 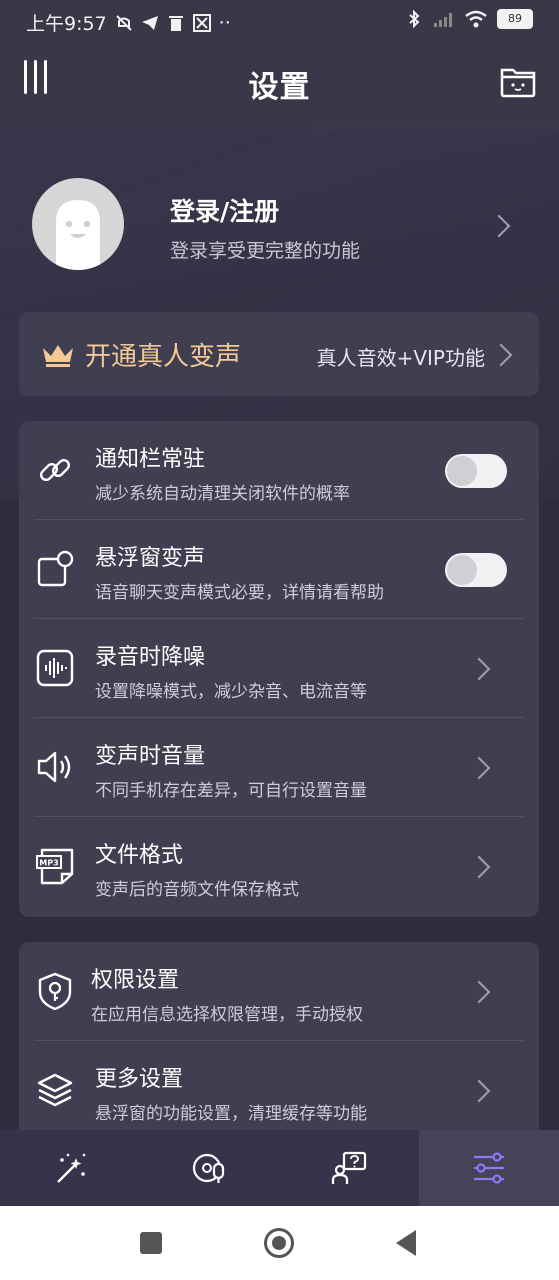 I want to click on recent-apps-button, so click(x=151, y=1243).